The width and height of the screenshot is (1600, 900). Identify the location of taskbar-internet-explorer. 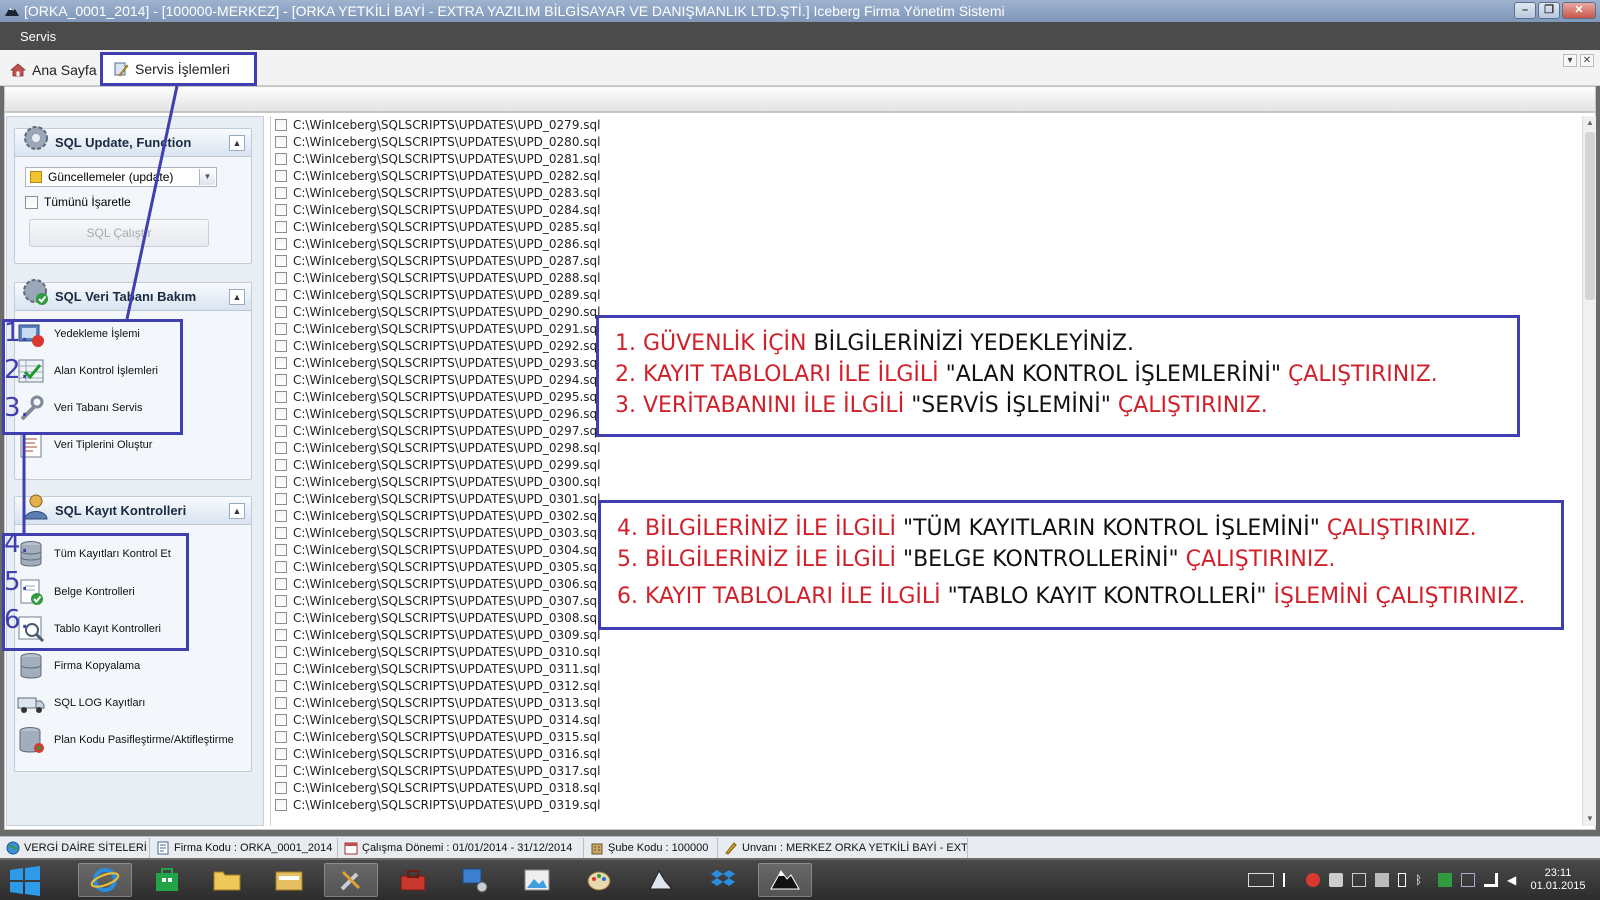
(105, 880).